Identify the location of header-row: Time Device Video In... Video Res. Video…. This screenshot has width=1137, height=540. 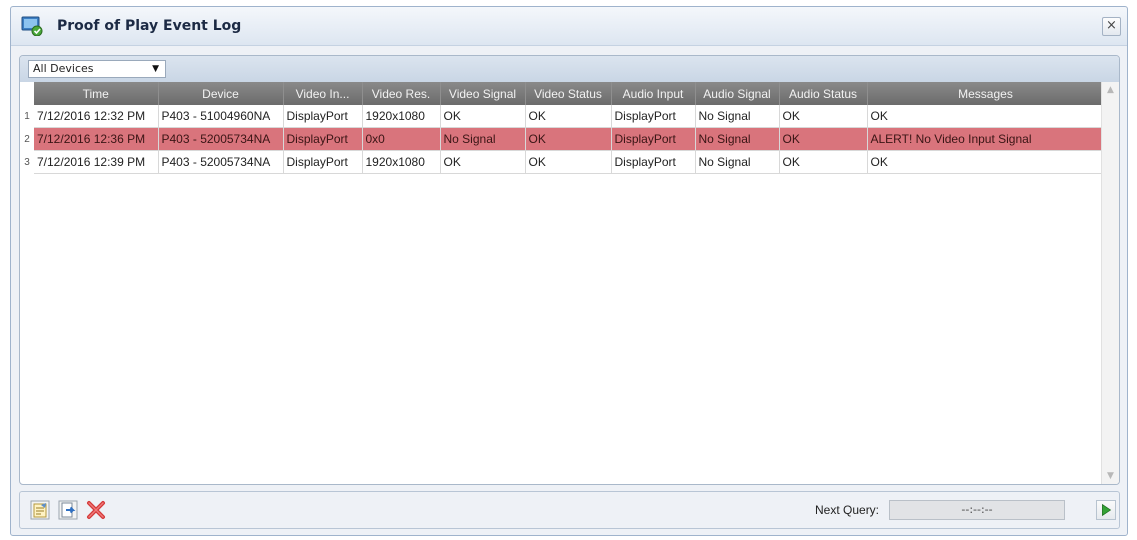
(562, 93).